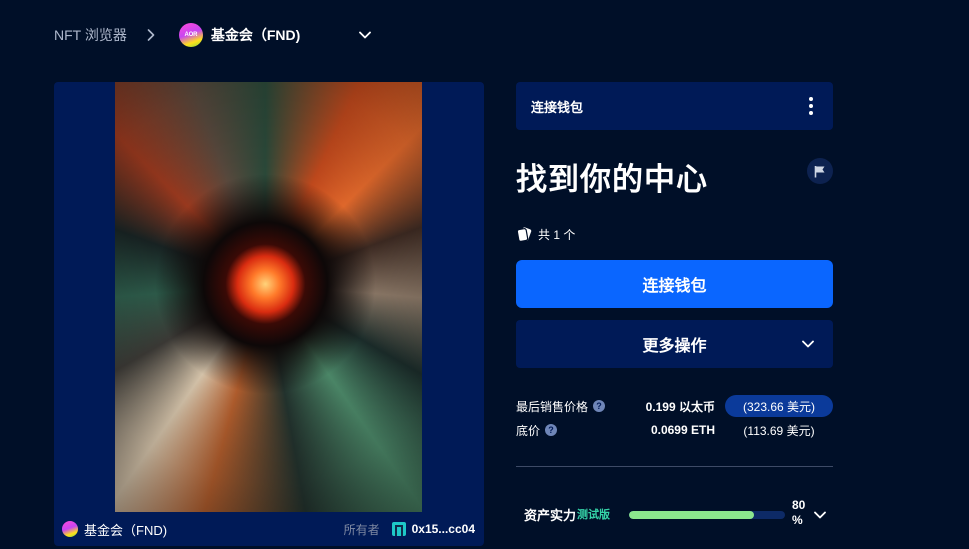  I want to click on flag-icon, so click(820, 171).